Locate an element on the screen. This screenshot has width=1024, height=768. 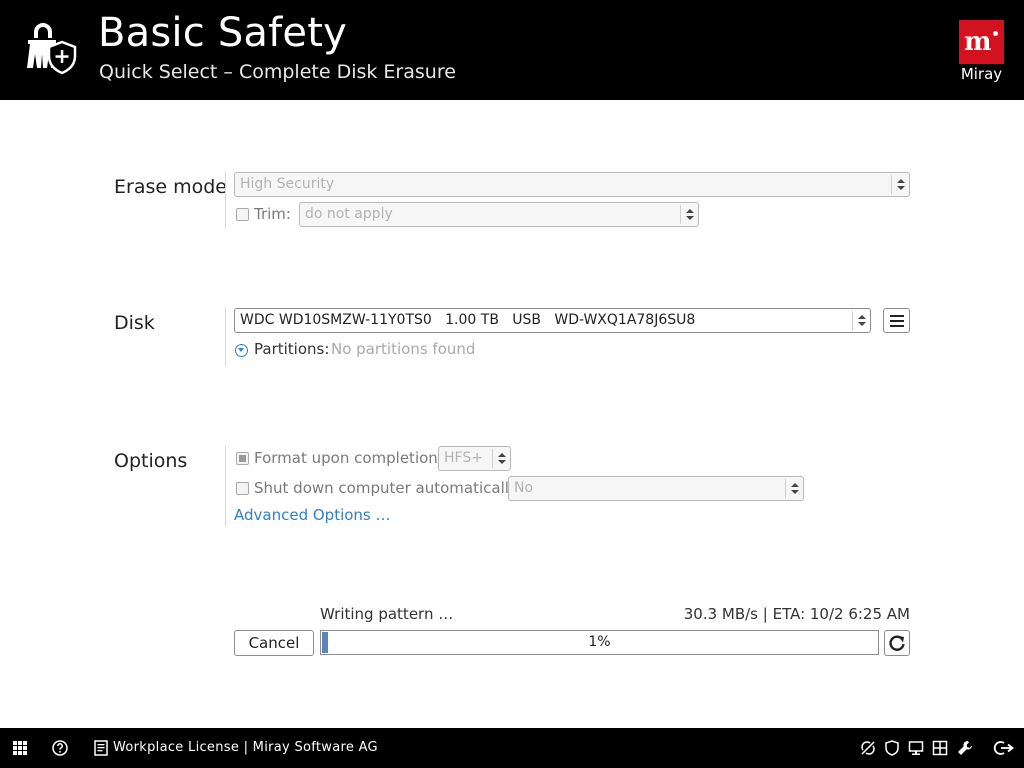
basic-safety-app-icon is located at coordinates (52, 49).